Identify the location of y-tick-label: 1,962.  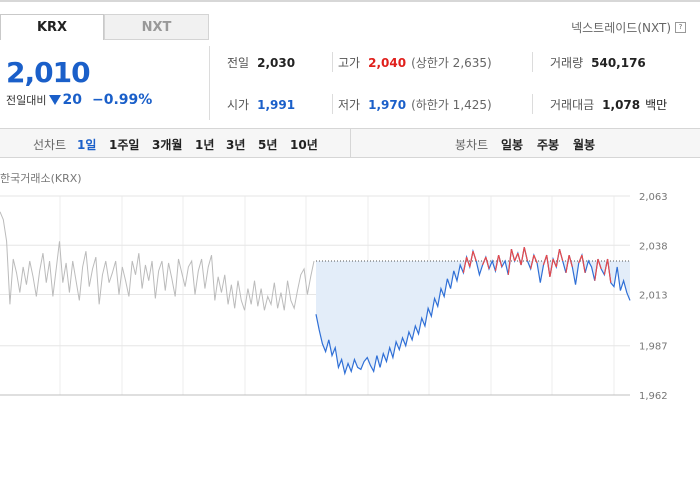
(653, 396).